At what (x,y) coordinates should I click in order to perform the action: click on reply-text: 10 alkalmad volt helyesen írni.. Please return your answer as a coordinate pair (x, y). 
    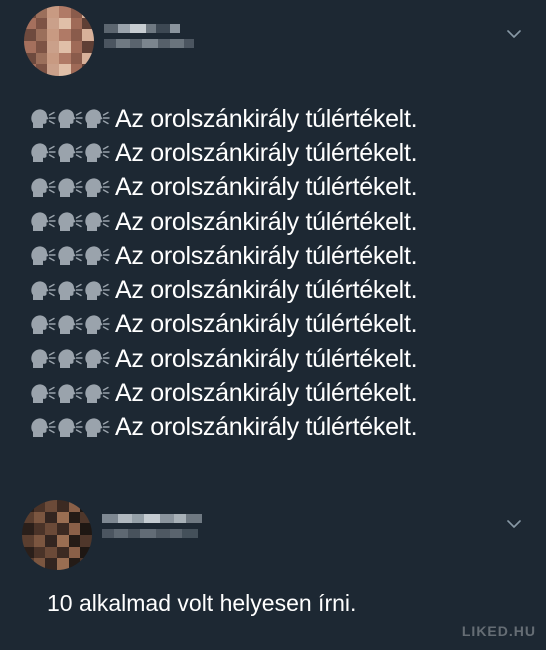
    Looking at the image, I should click on (202, 603).